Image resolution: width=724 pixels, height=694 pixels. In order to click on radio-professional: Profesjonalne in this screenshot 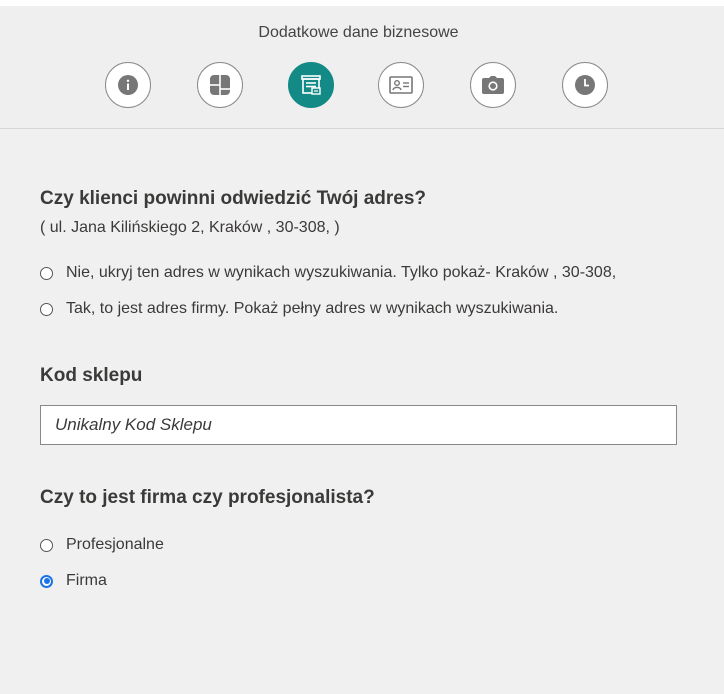, I will do `click(102, 545)`.